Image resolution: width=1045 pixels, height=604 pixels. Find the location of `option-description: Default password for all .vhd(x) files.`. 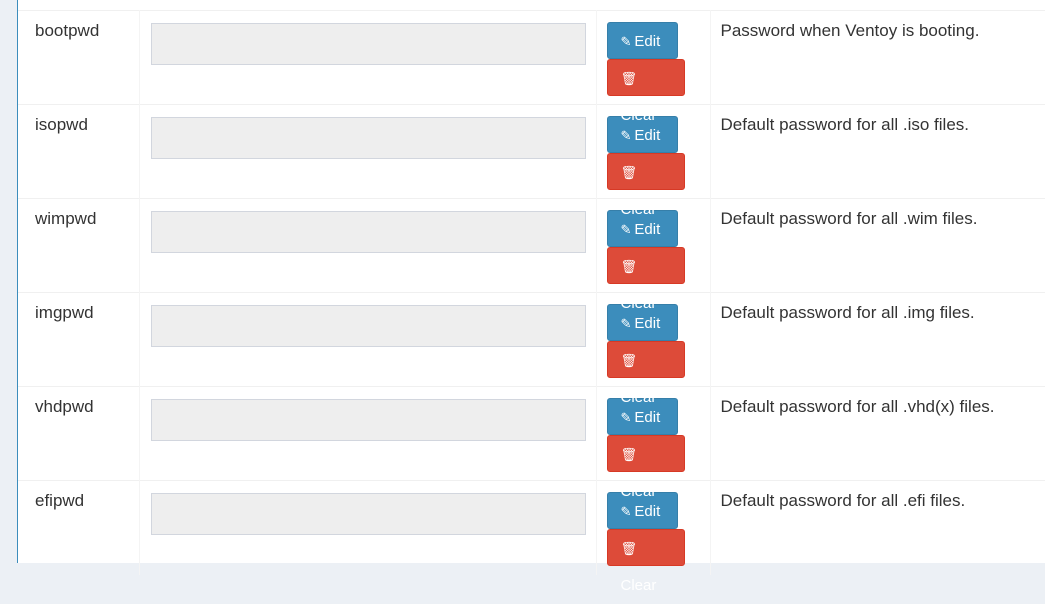

option-description: Default password for all .vhd(x) files. is located at coordinates (877, 433).